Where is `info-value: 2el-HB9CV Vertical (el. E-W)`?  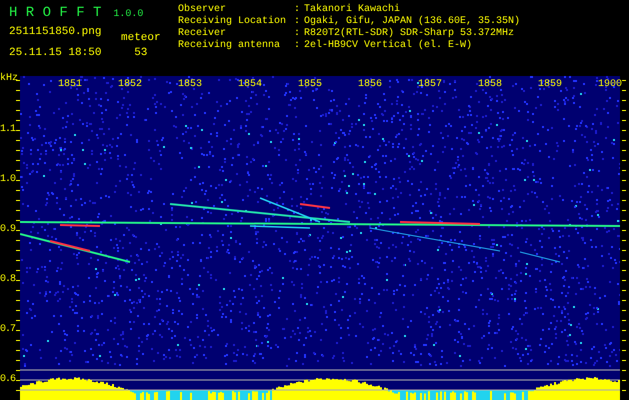 info-value: 2el-HB9CV Vertical (el. E-W) is located at coordinates (388, 46).